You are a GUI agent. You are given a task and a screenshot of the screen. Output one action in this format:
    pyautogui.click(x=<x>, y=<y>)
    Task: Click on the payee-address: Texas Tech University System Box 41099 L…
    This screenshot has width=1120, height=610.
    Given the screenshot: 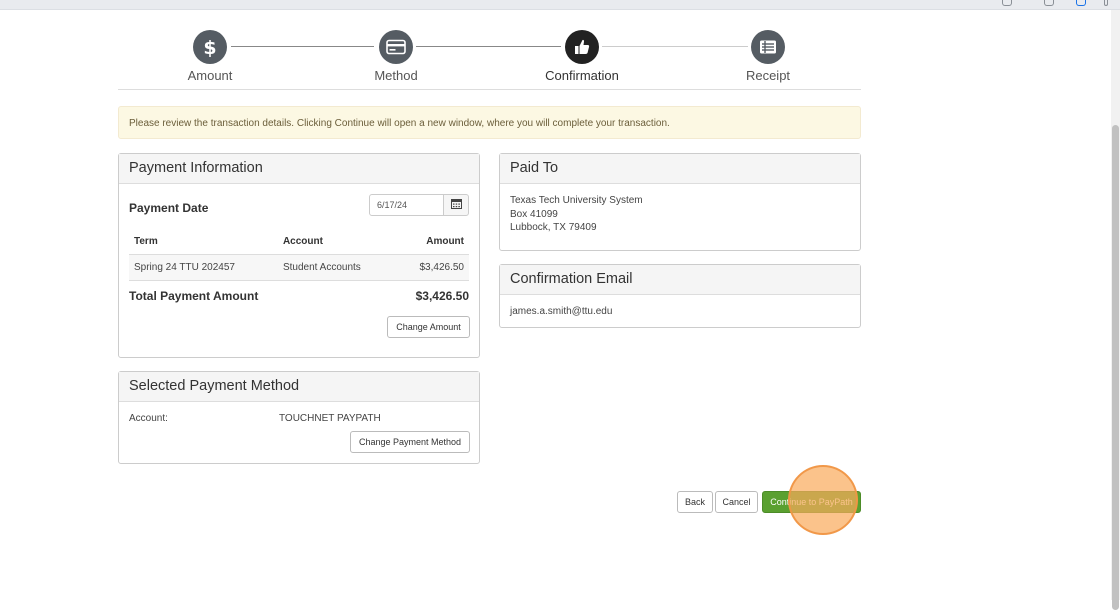 What is the action you would take?
    pyautogui.click(x=576, y=214)
    